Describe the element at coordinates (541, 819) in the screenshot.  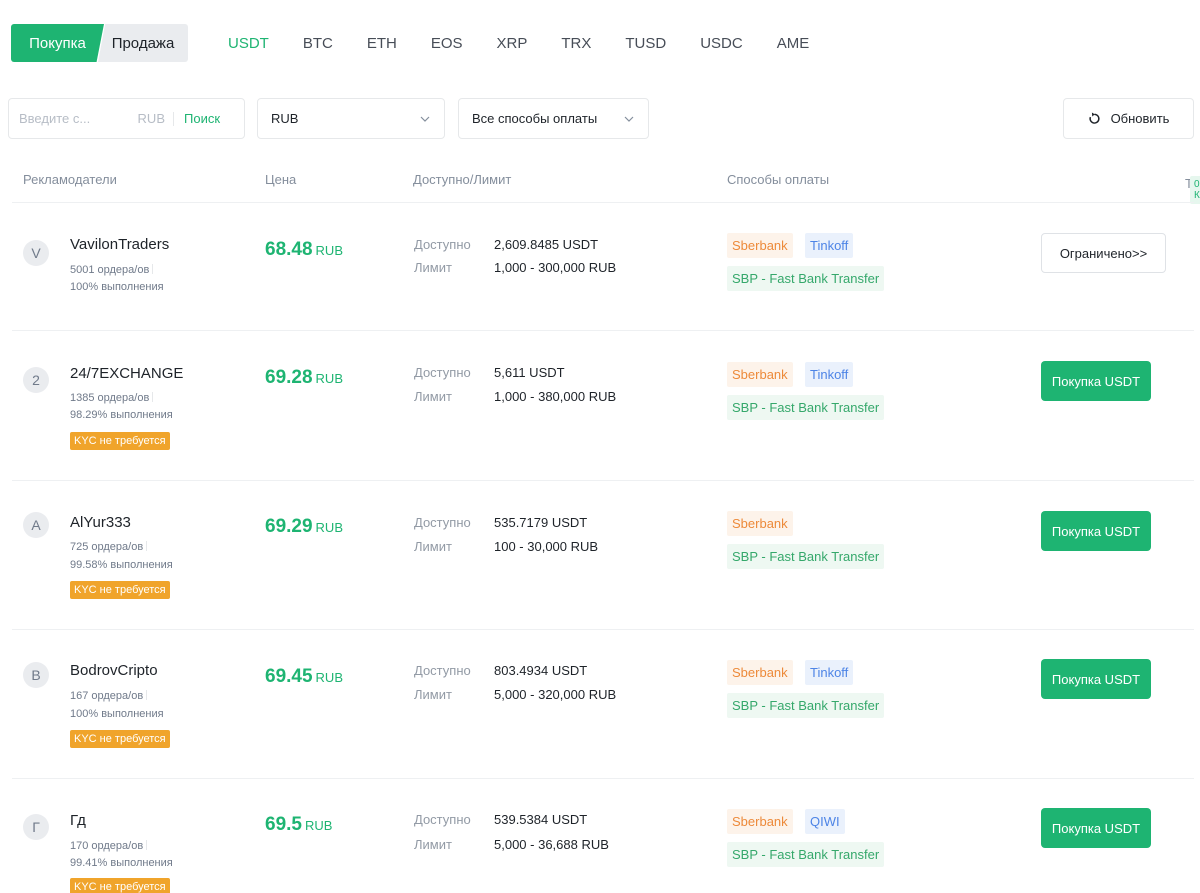
I see `available-value: 539.5384 USDT` at that location.